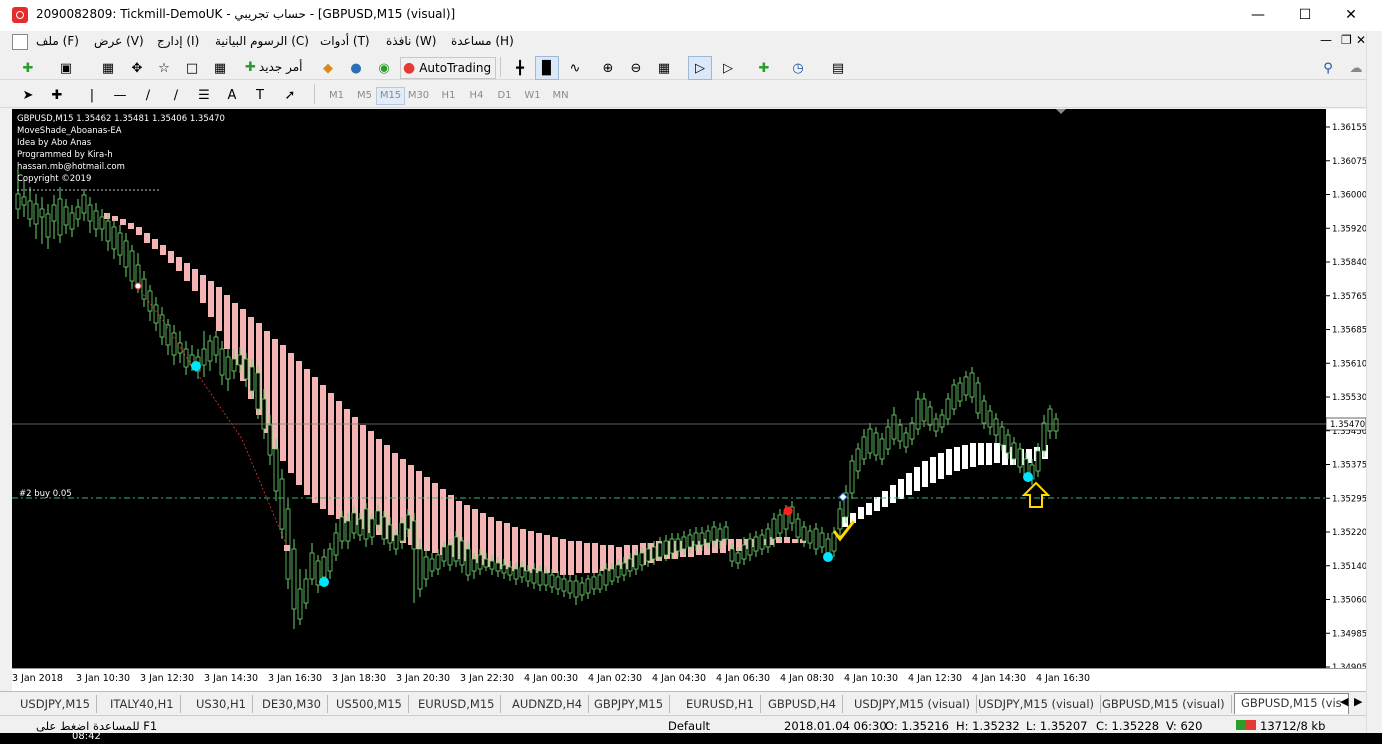  Describe the element at coordinates (448, 96) in the screenshot. I see `timeframe-h1-button: H1` at that location.